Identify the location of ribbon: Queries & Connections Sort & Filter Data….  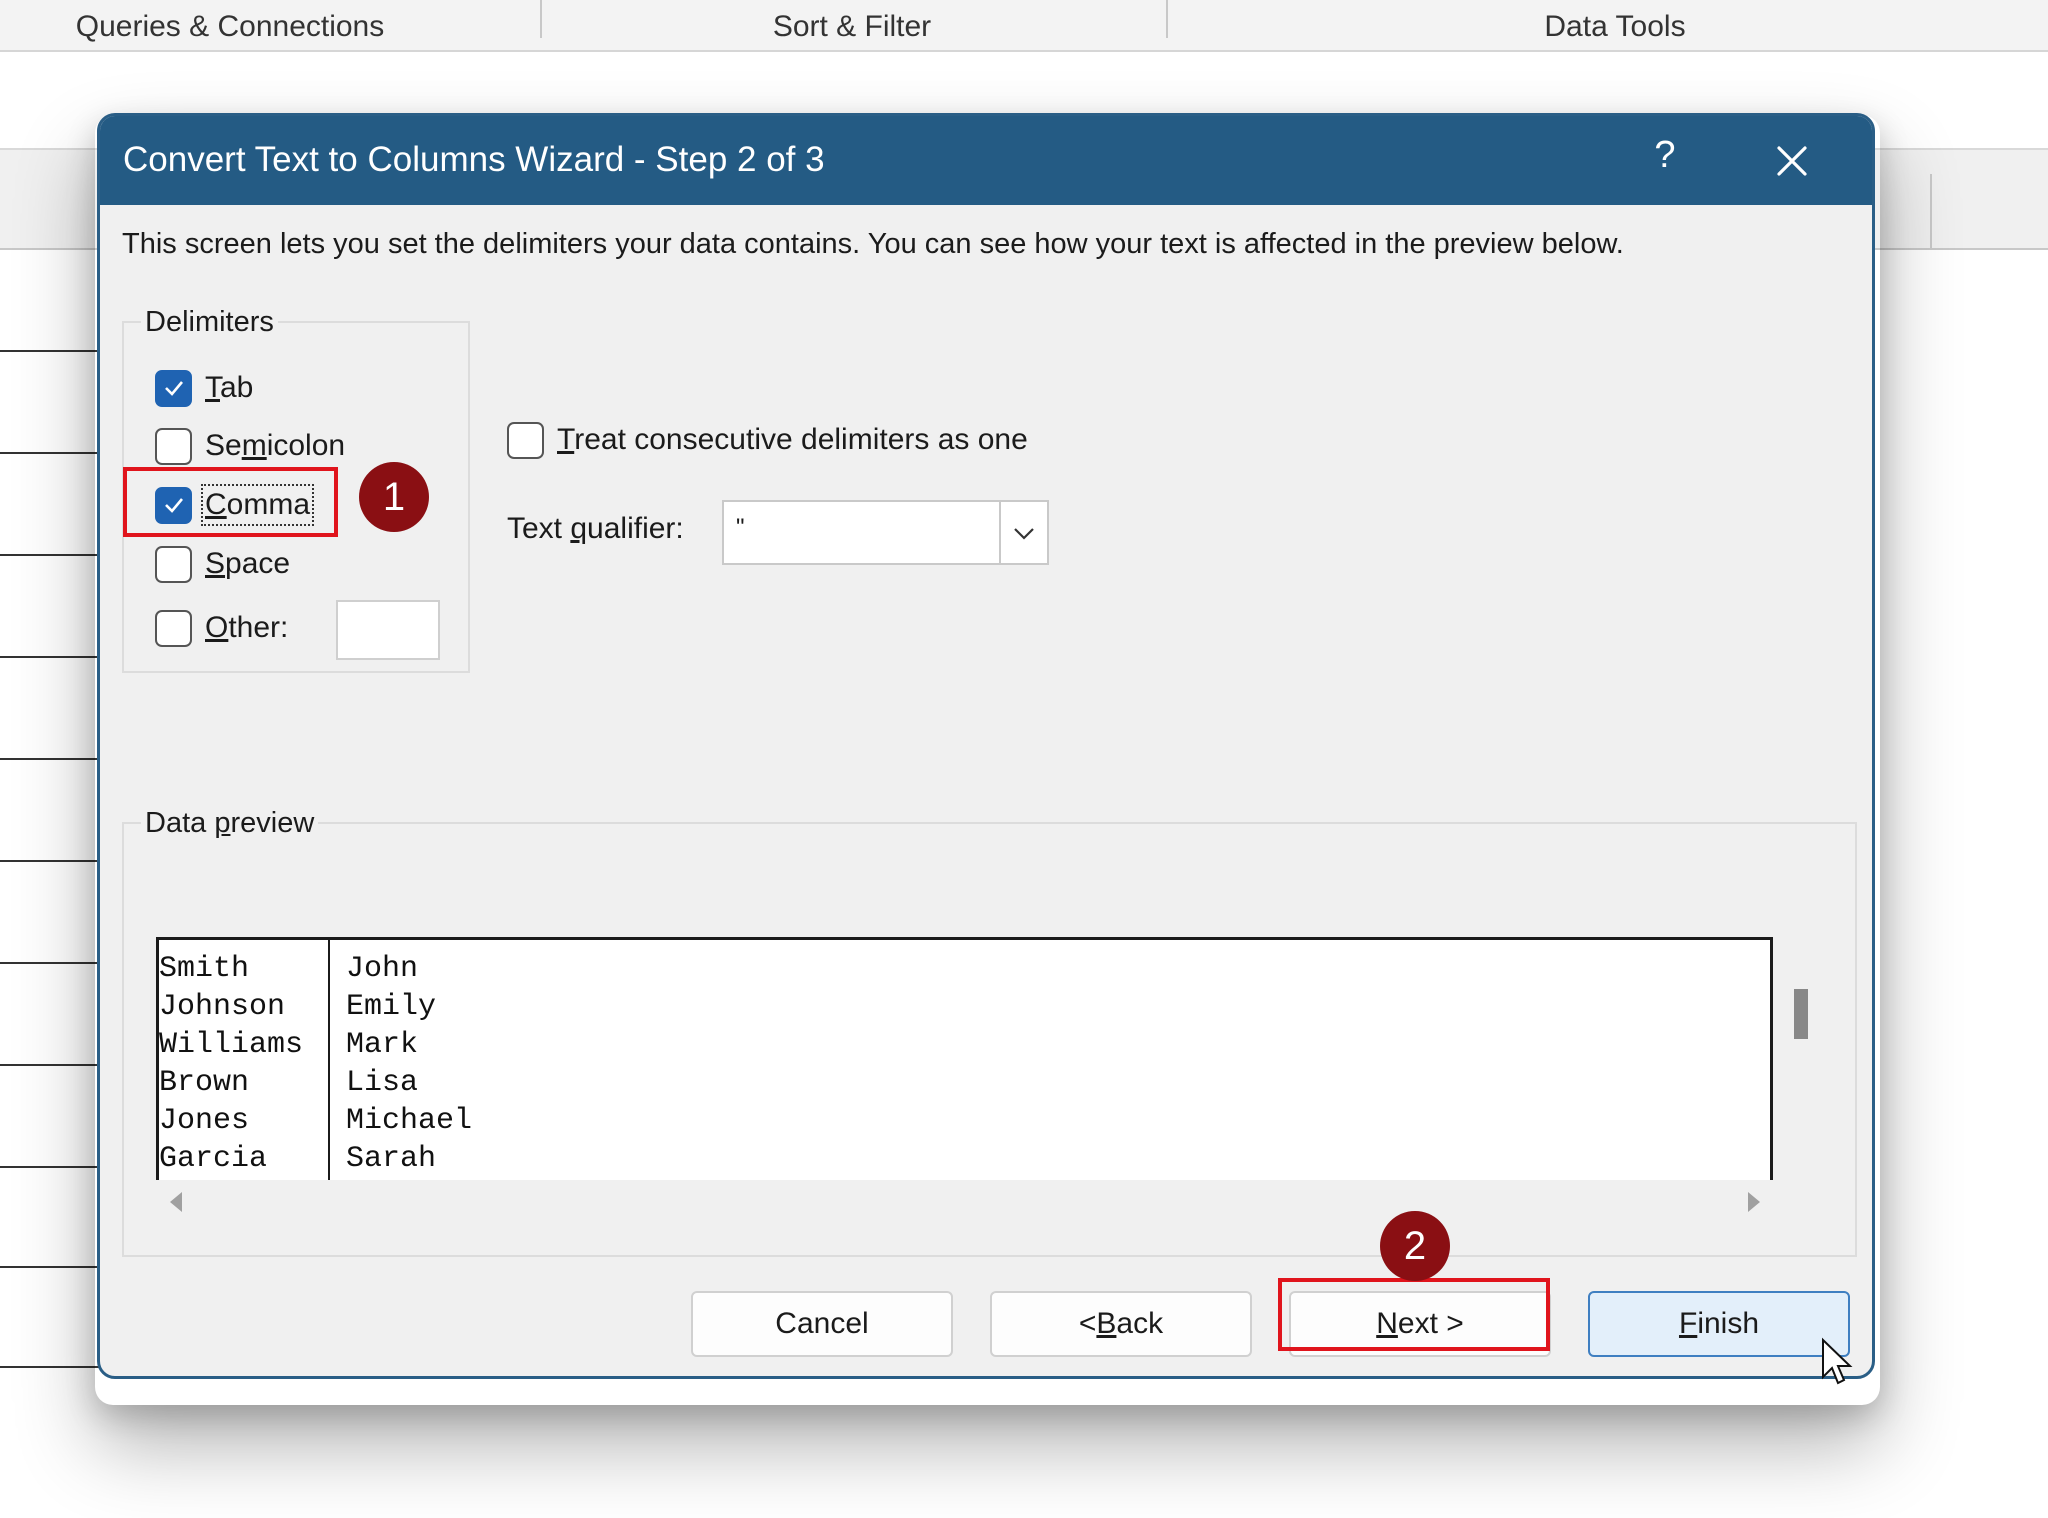
(1024, 26).